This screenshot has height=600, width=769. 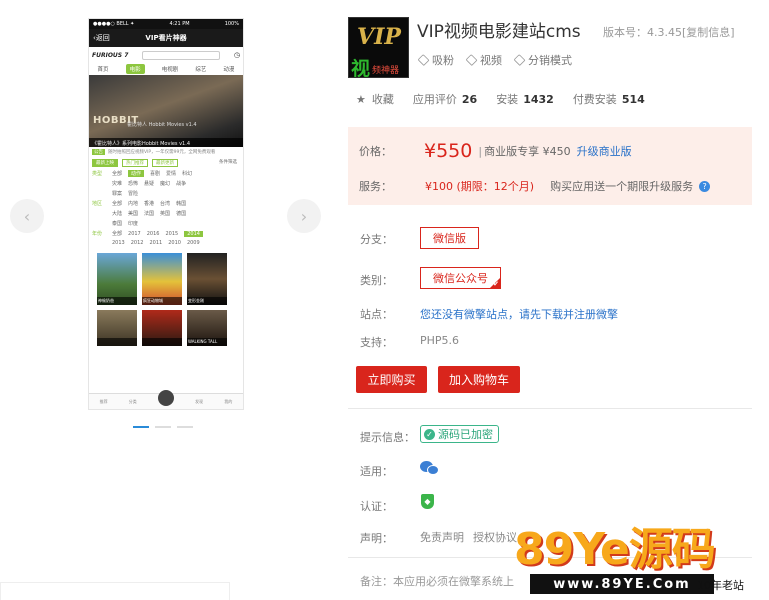 What do you see at coordinates (608, 99) in the screenshot?
I see `paid-install-stat: 付费安装 514` at bounding box center [608, 99].